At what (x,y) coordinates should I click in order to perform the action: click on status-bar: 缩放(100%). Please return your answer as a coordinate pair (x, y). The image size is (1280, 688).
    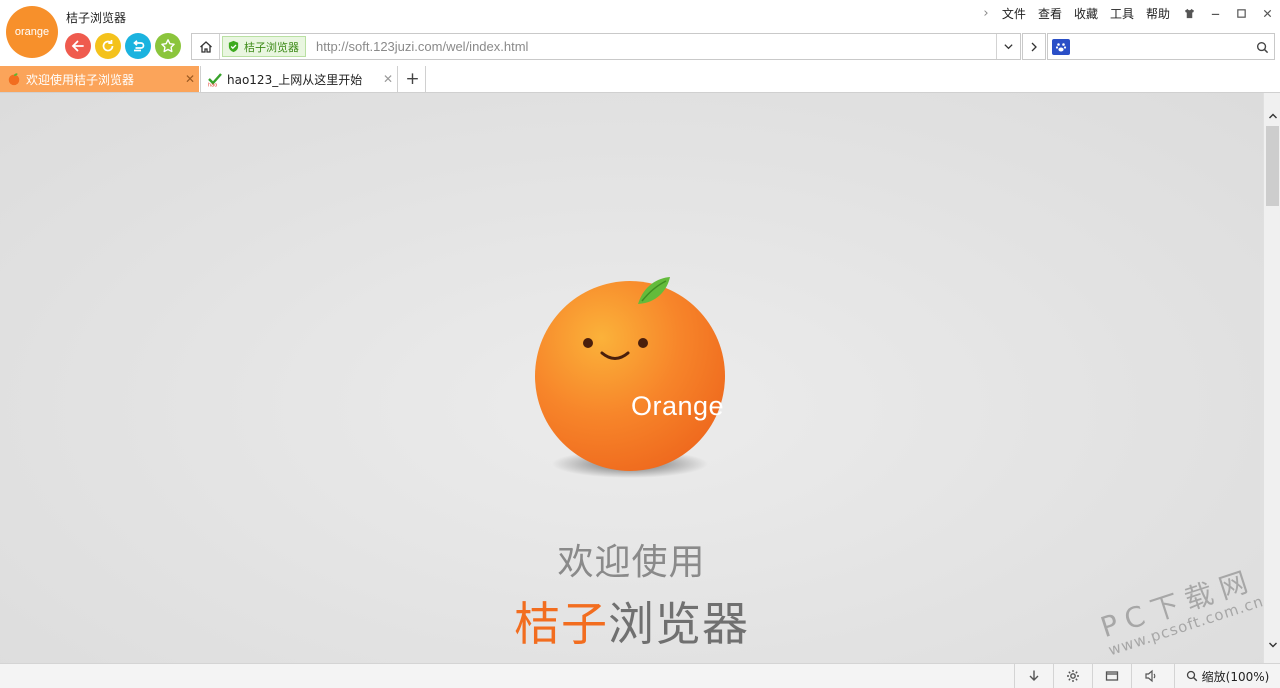
    Looking at the image, I should click on (640, 675).